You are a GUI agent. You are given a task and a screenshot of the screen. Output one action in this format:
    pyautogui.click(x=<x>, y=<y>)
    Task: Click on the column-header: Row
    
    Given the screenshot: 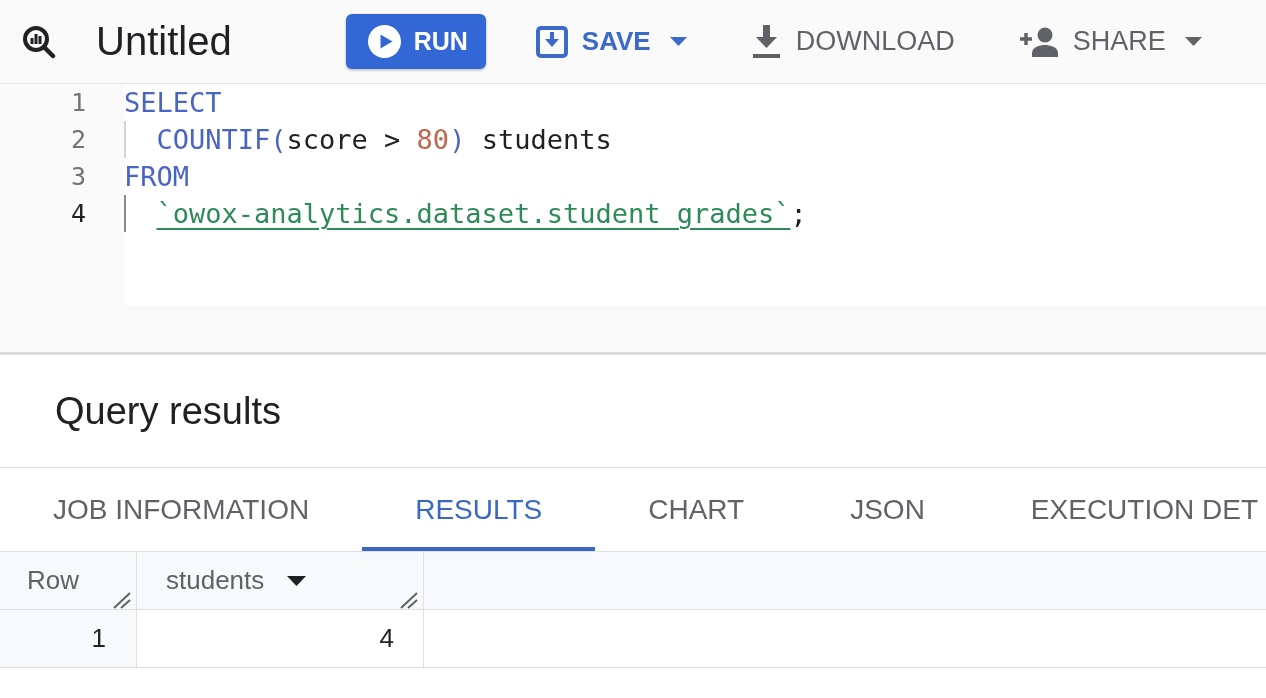 What is the action you would take?
    pyautogui.click(x=53, y=580)
    